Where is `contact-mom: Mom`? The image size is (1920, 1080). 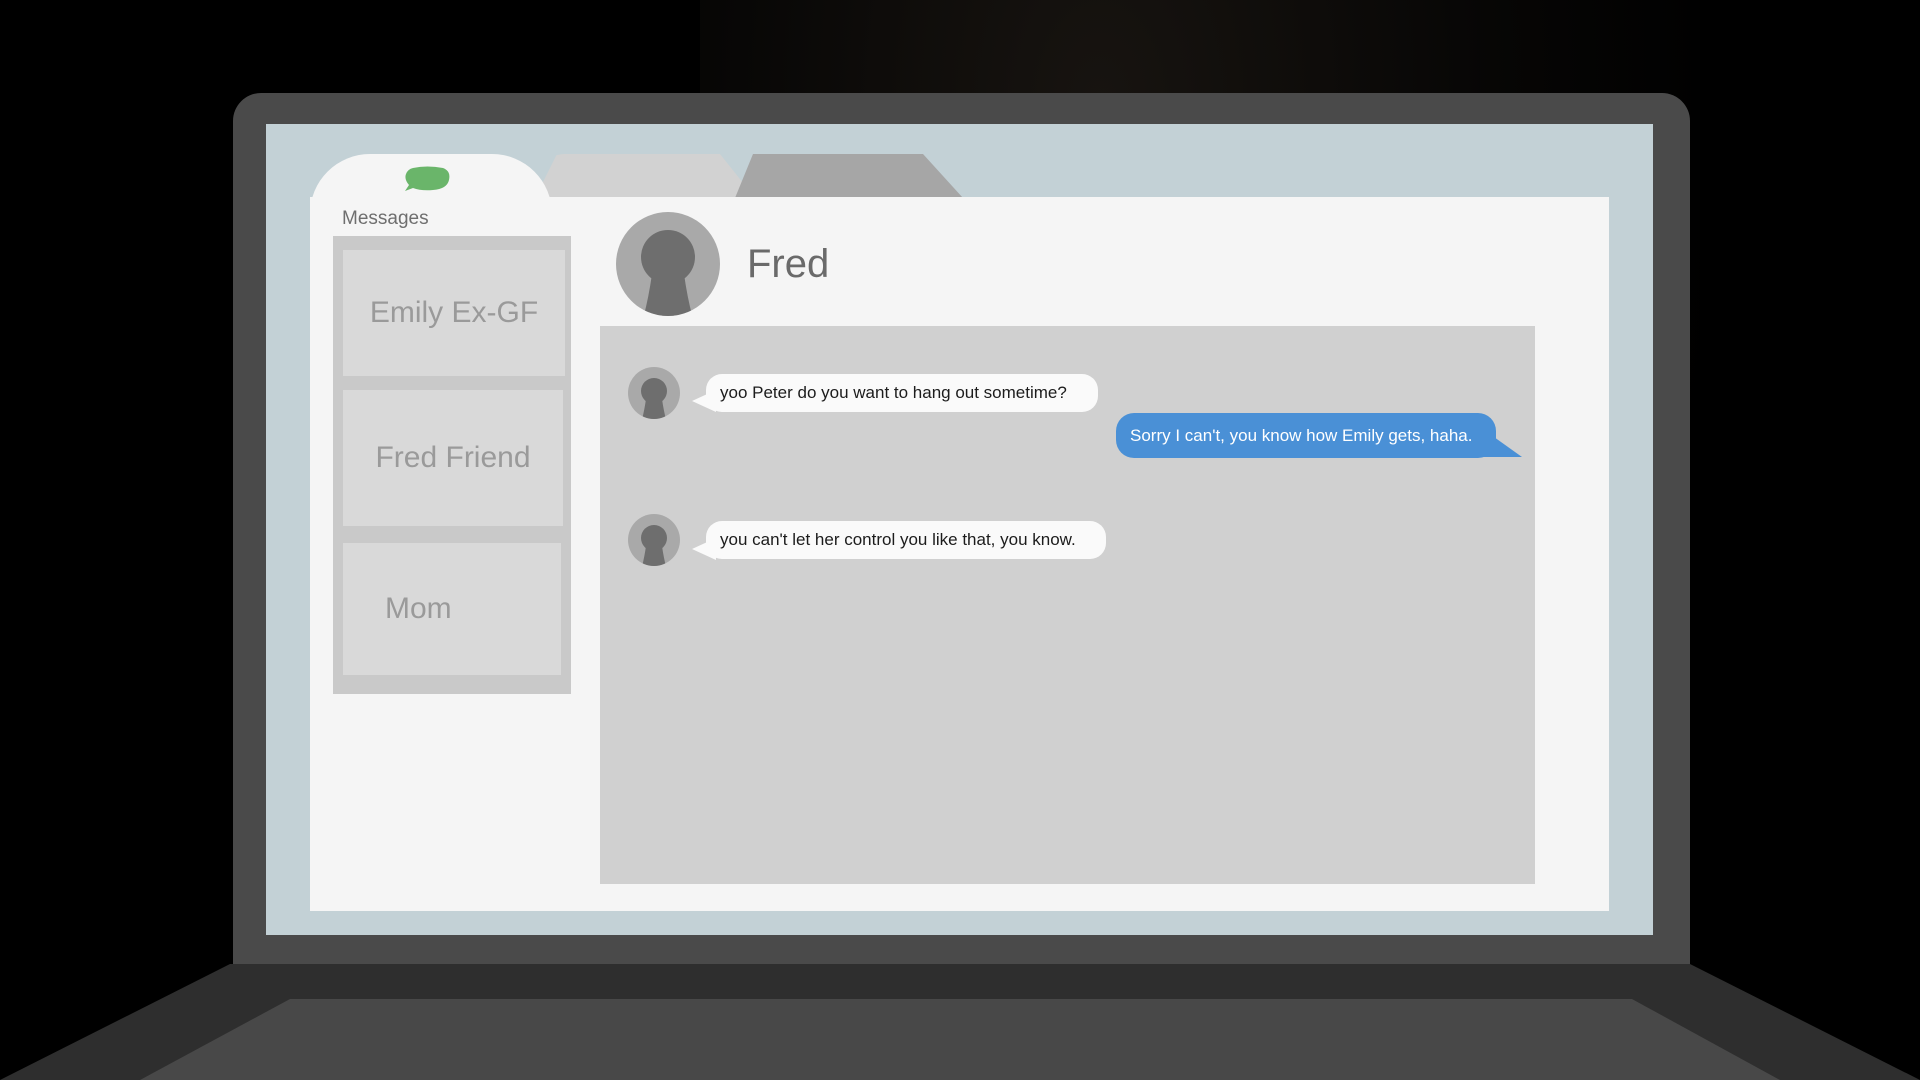
contact-mom: Mom is located at coordinates (452, 609).